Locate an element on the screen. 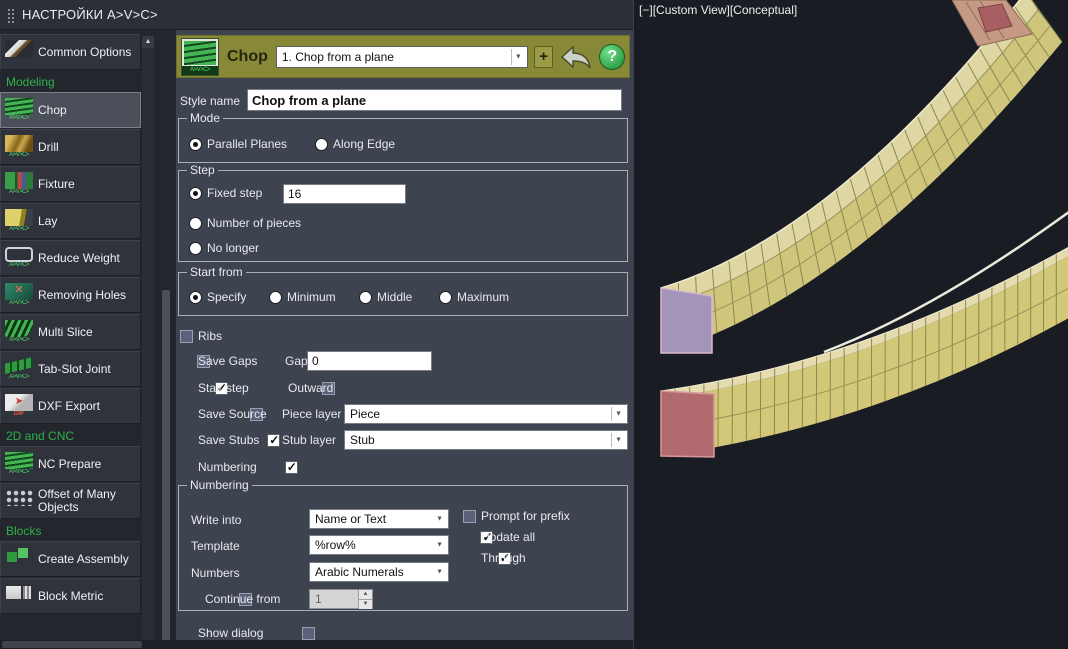  write-into-select: Name or Text is located at coordinates (379, 519).